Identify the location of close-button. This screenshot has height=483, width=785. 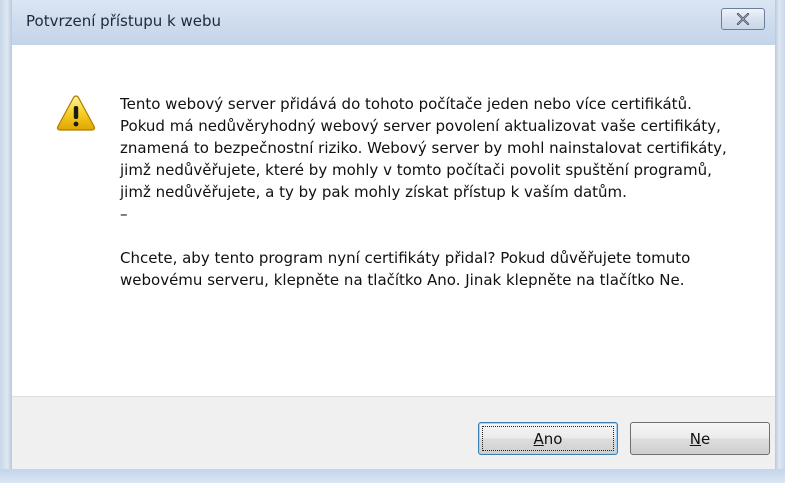
(743, 19).